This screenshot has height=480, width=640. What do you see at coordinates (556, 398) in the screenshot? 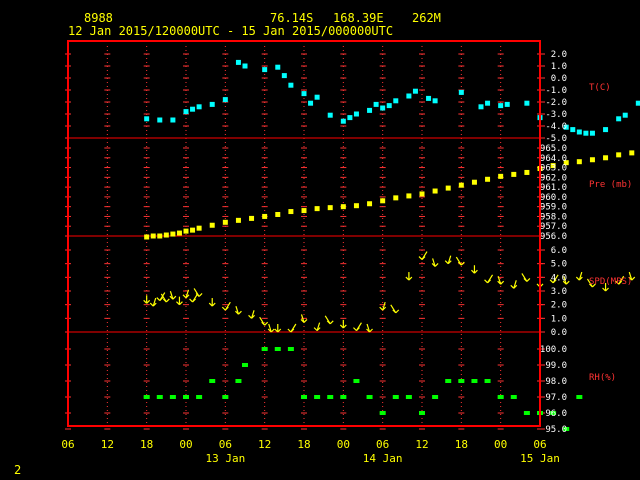
I see `y-tick-label: 97.0` at bounding box center [556, 398].